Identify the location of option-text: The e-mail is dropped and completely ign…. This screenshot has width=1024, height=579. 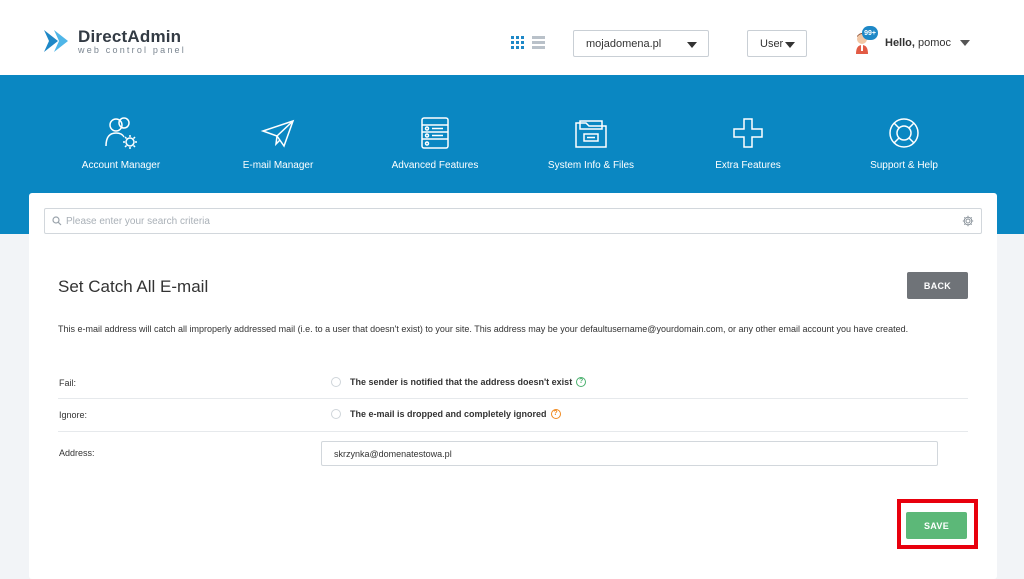
(455, 414).